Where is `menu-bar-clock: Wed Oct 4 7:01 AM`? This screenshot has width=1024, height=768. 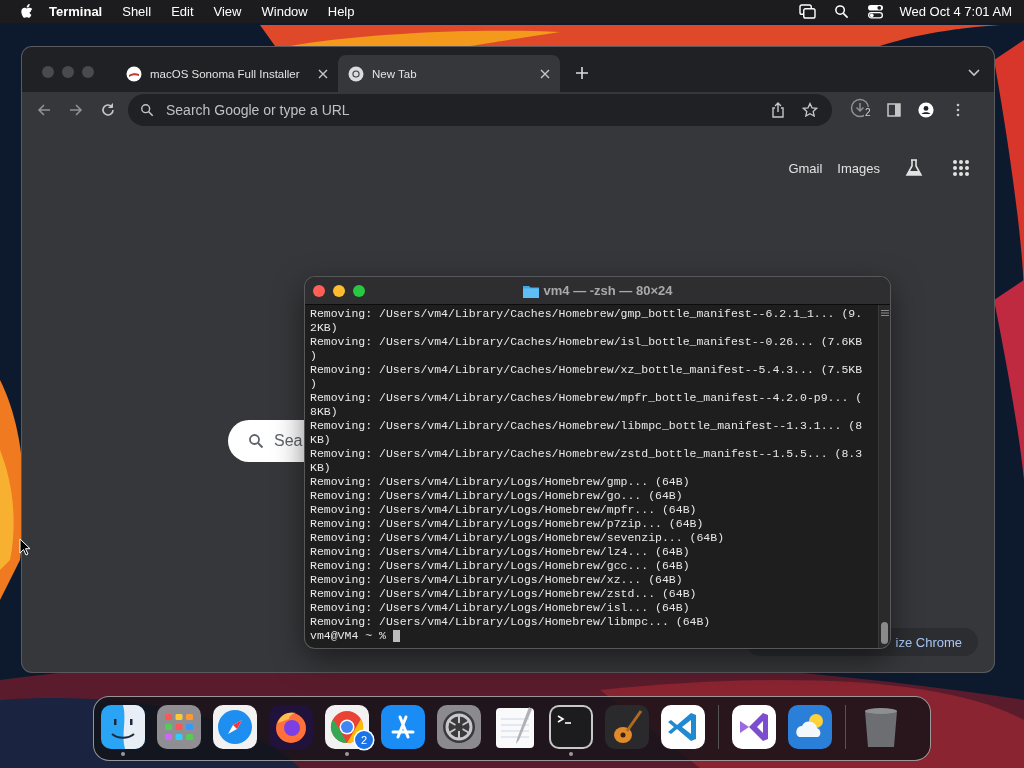 menu-bar-clock: Wed Oct 4 7:01 AM is located at coordinates (955, 11).